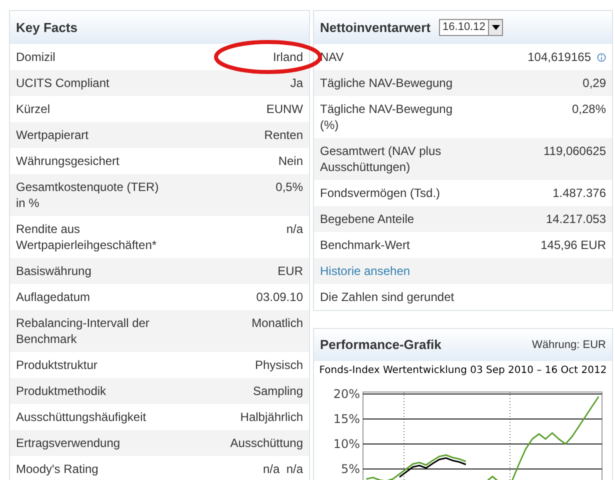 This screenshot has height=480, width=615. Describe the element at coordinates (387, 83) in the screenshot. I see `nav-label: Tägliche NAV-Bewegung` at that location.